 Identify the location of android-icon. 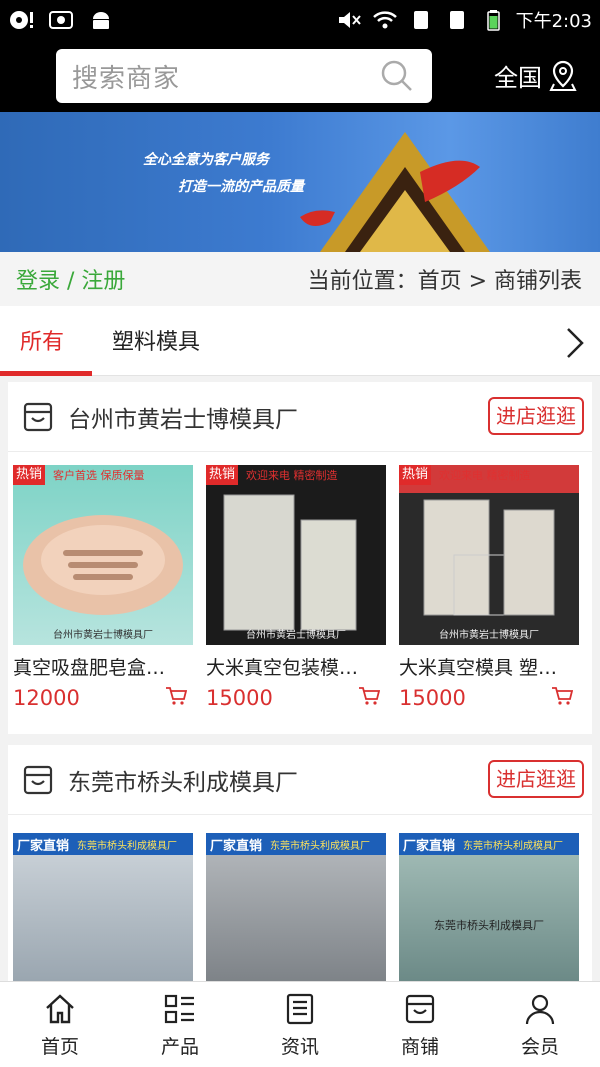
(101, 20).